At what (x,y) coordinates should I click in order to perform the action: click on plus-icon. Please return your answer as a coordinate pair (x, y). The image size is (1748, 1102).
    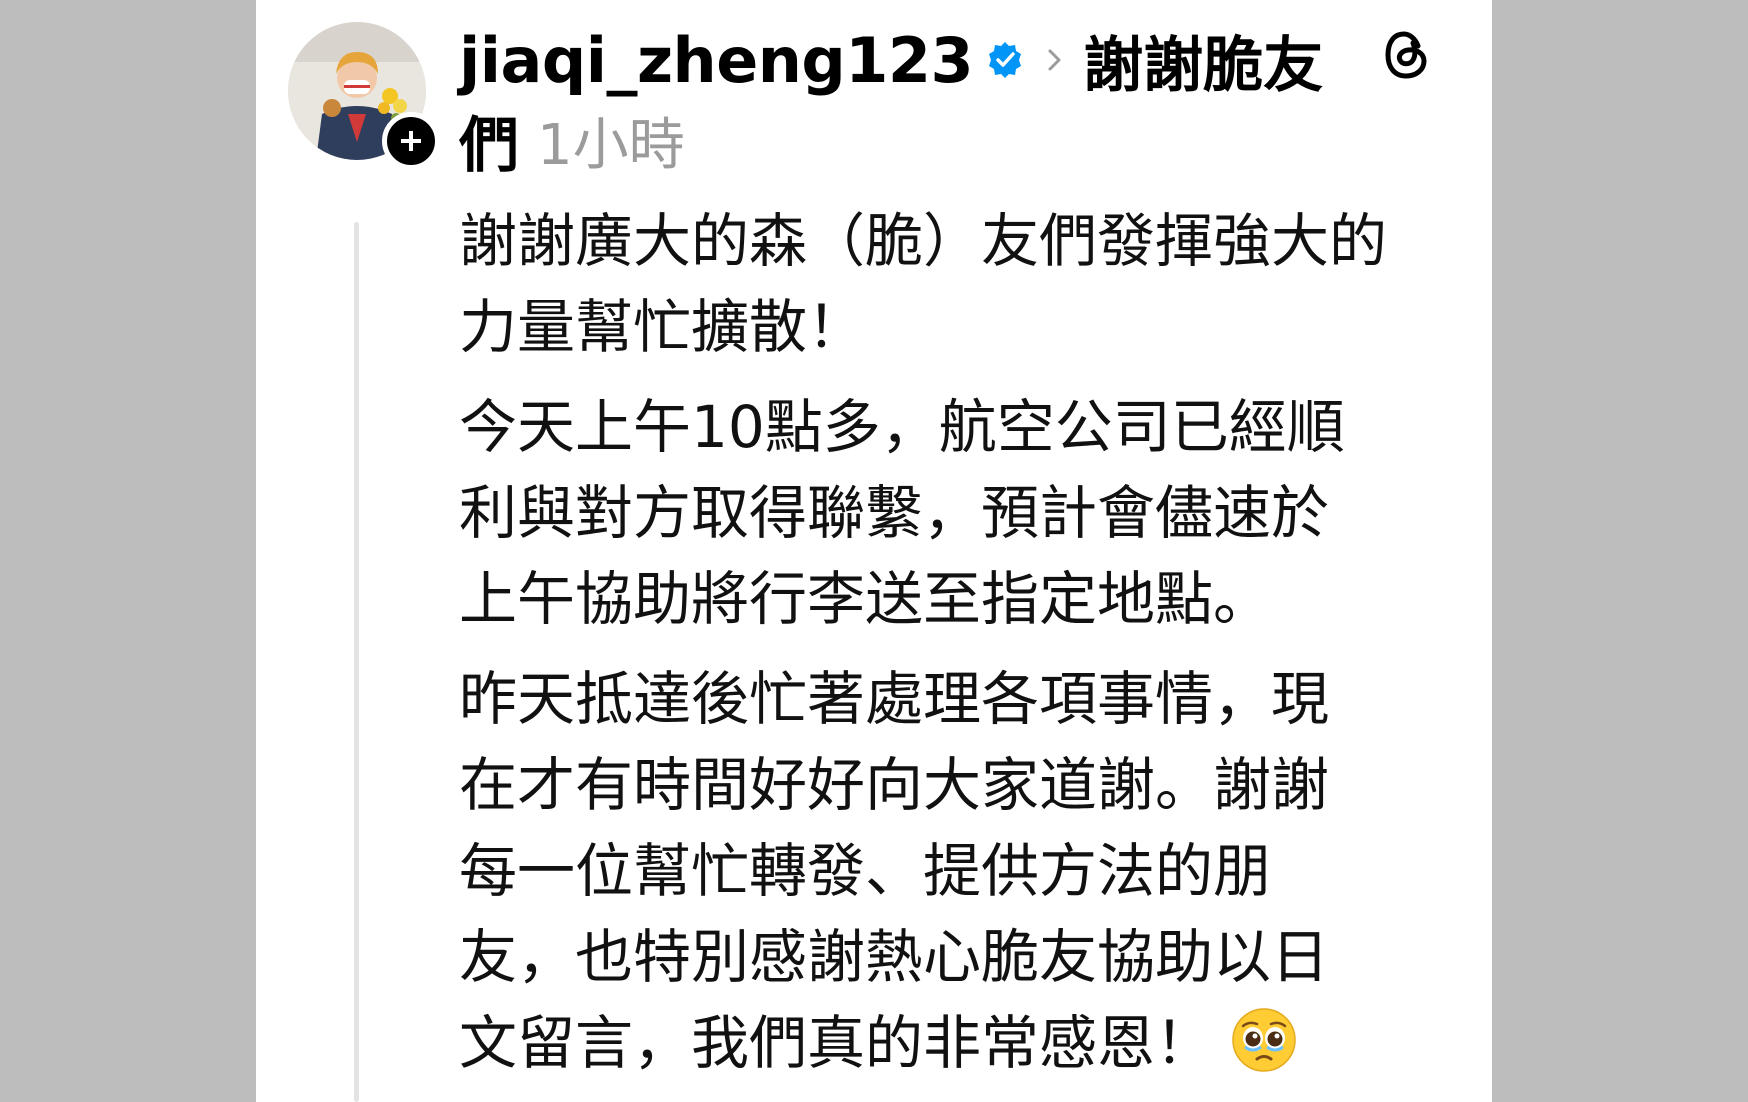
    Looking at the image, I should click on (411, 141).